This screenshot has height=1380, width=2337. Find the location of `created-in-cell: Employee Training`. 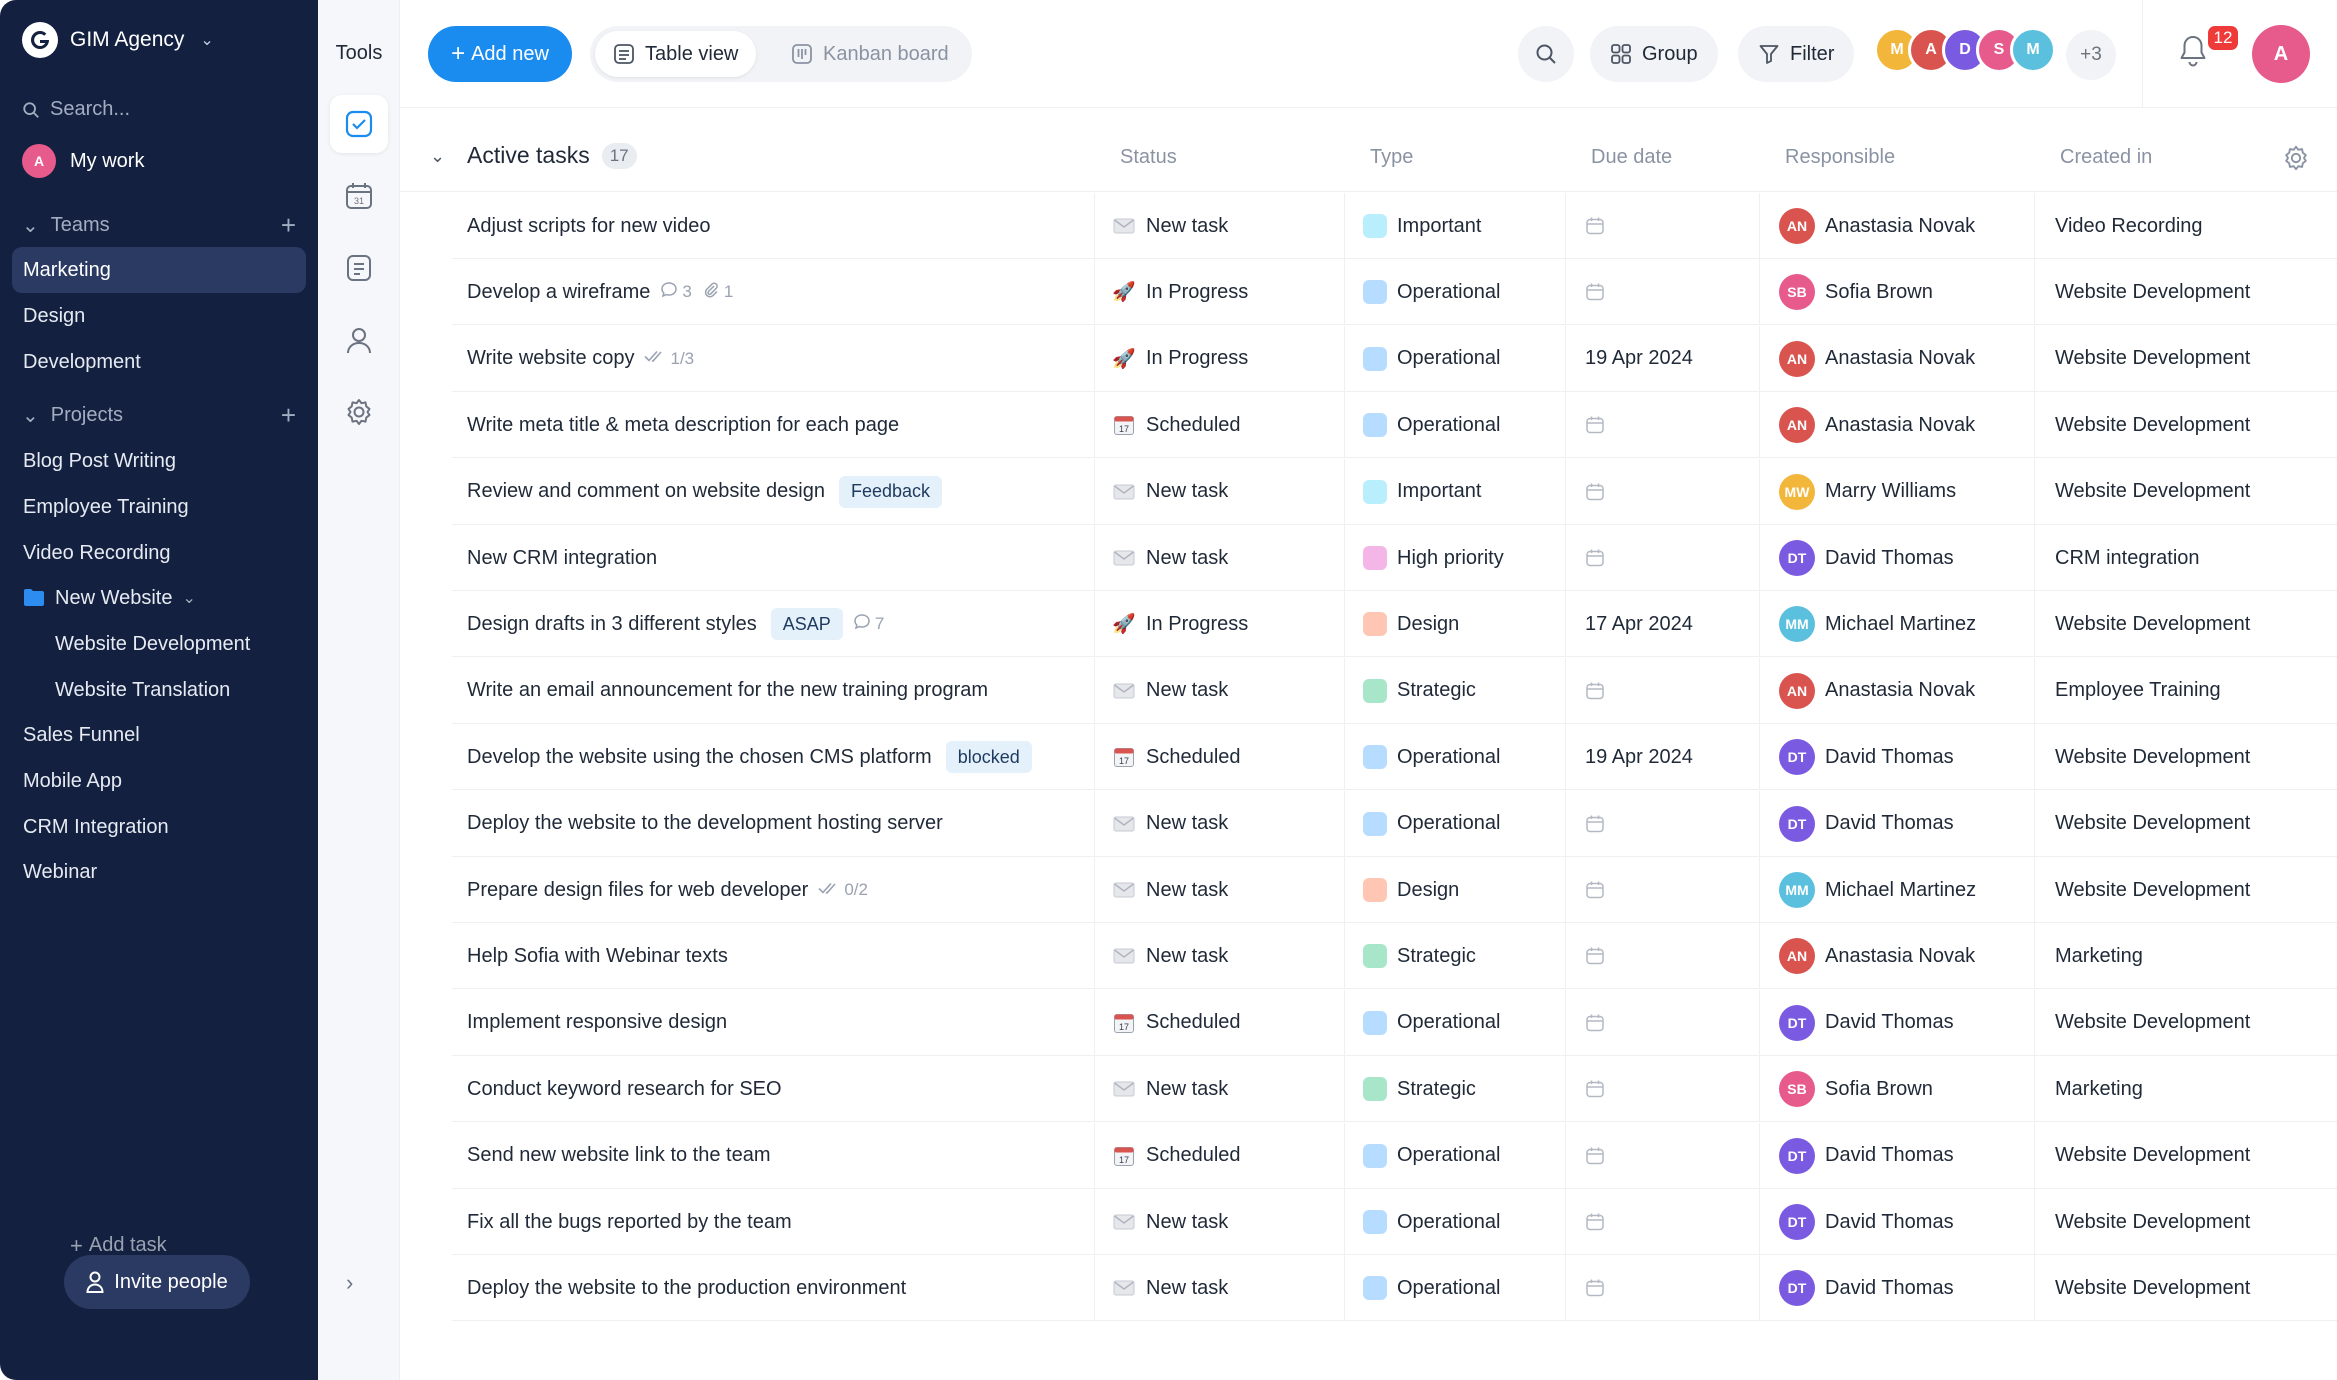

created-in-cell: Employee Training is located at coordinates (2186, 691).